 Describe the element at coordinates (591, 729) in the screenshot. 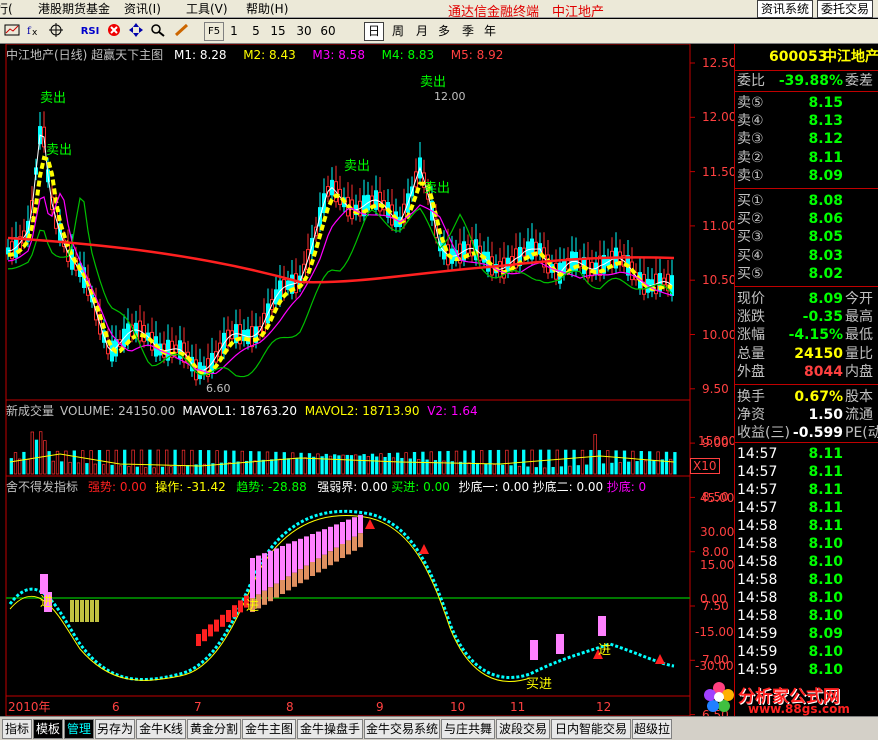

I see `tab-11: 日内智能交易` at that location.